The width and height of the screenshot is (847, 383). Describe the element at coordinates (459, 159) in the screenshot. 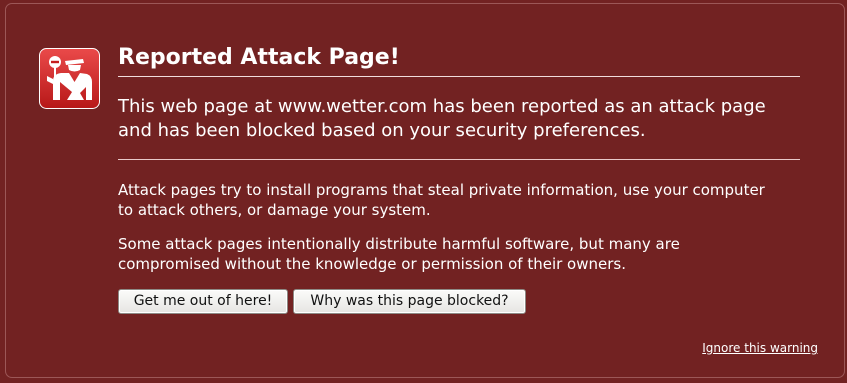

I see `divider` at that location.